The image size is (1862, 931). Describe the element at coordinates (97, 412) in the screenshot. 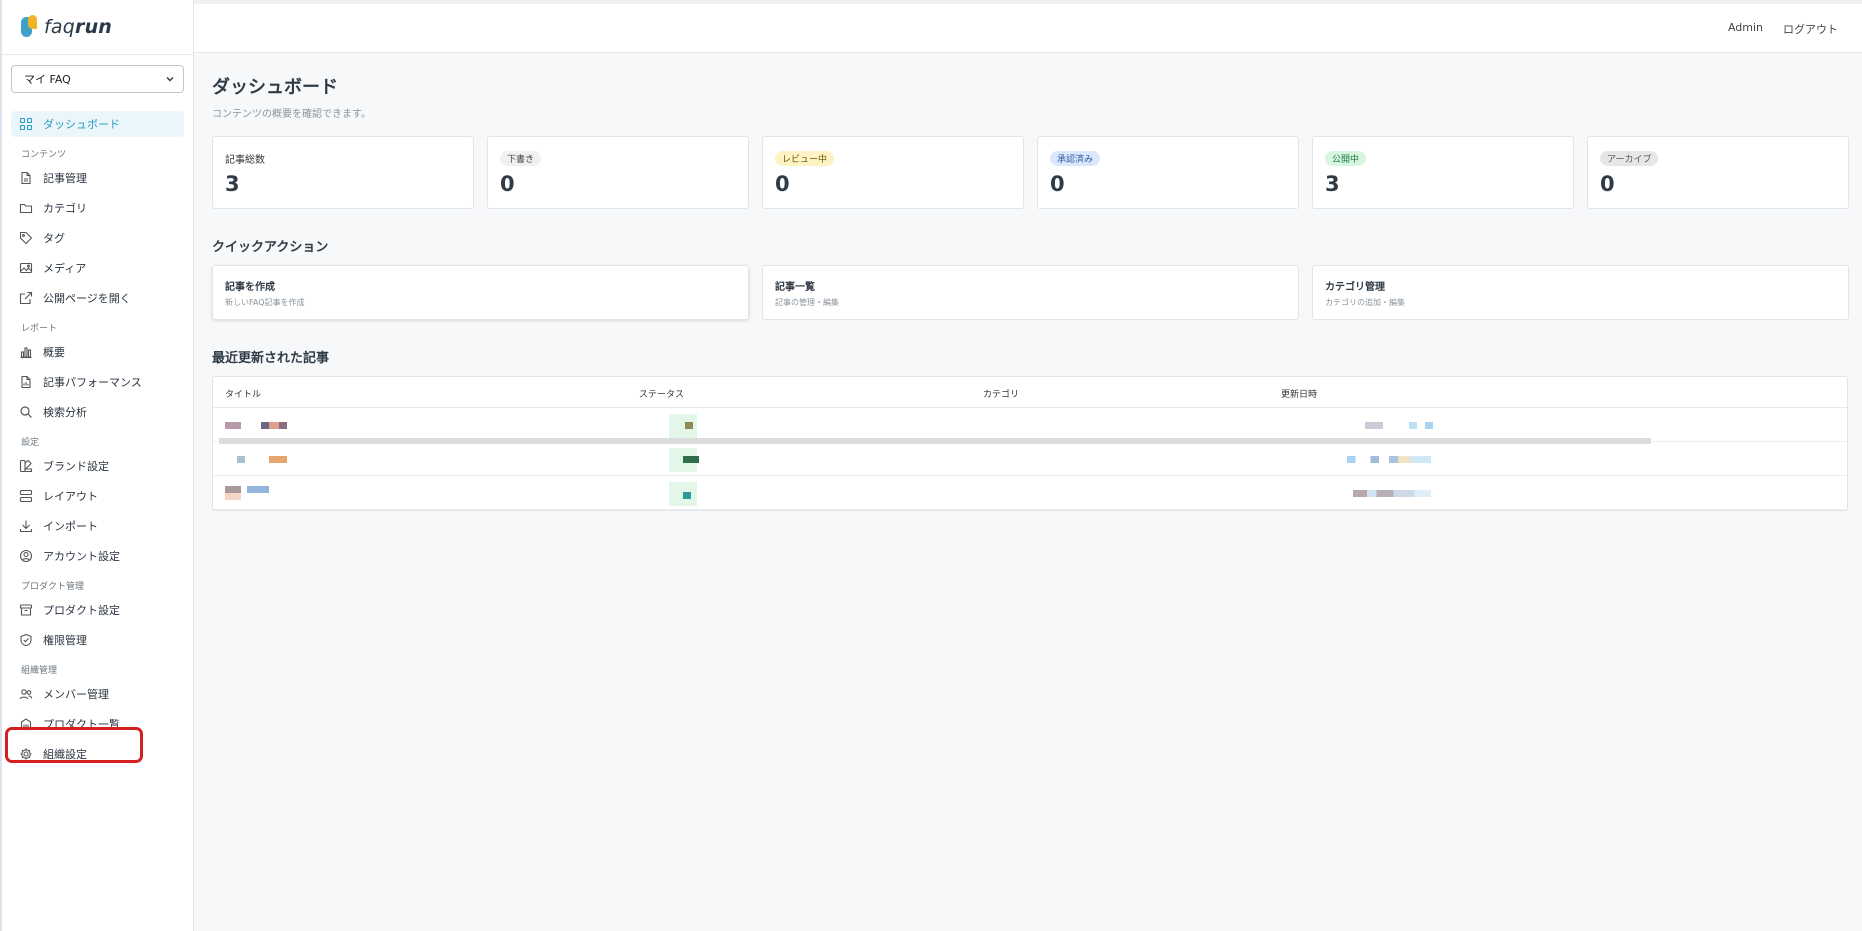

I see `sidebar-item-search-analysis: 検索分析` at that location.